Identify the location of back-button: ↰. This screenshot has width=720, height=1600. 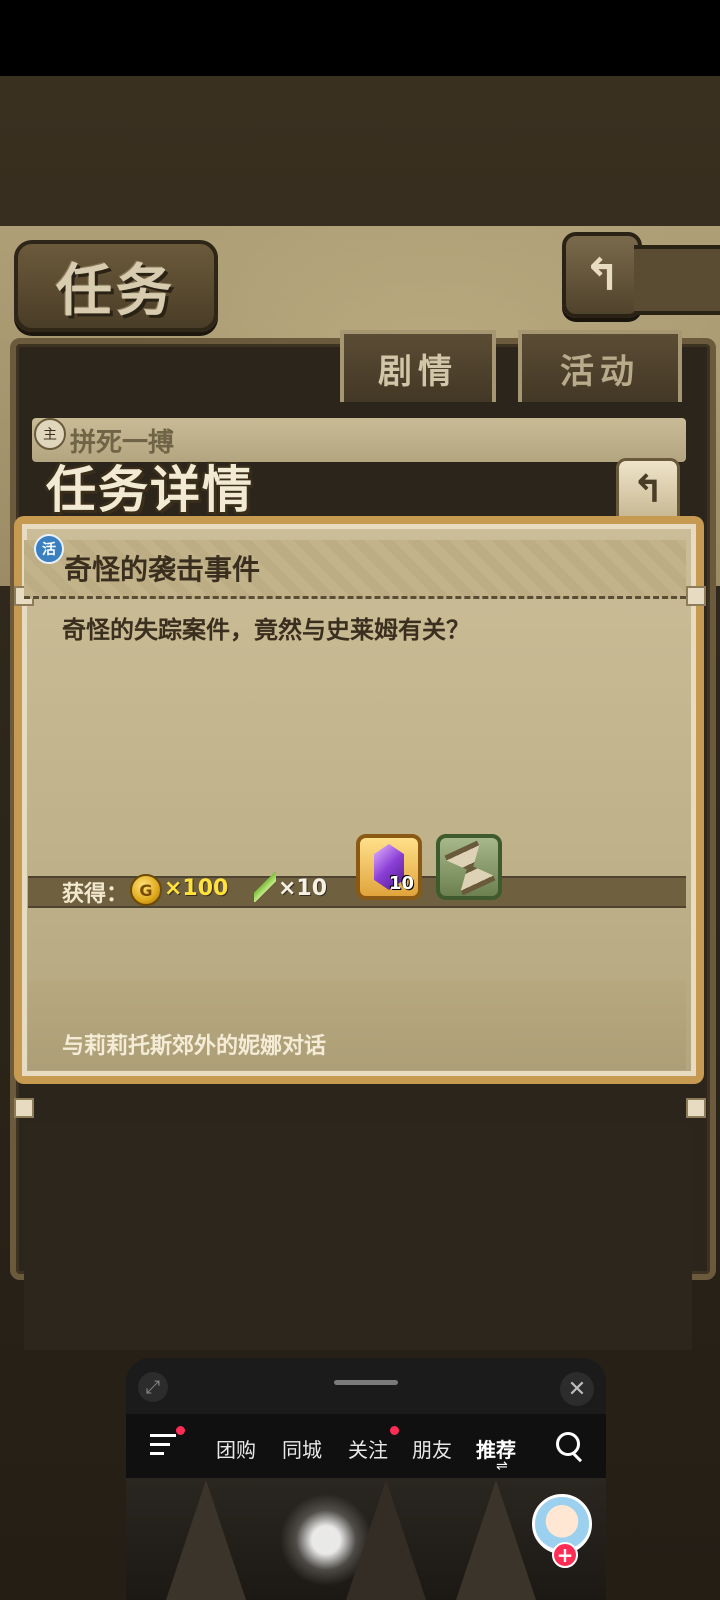
(602, 275).